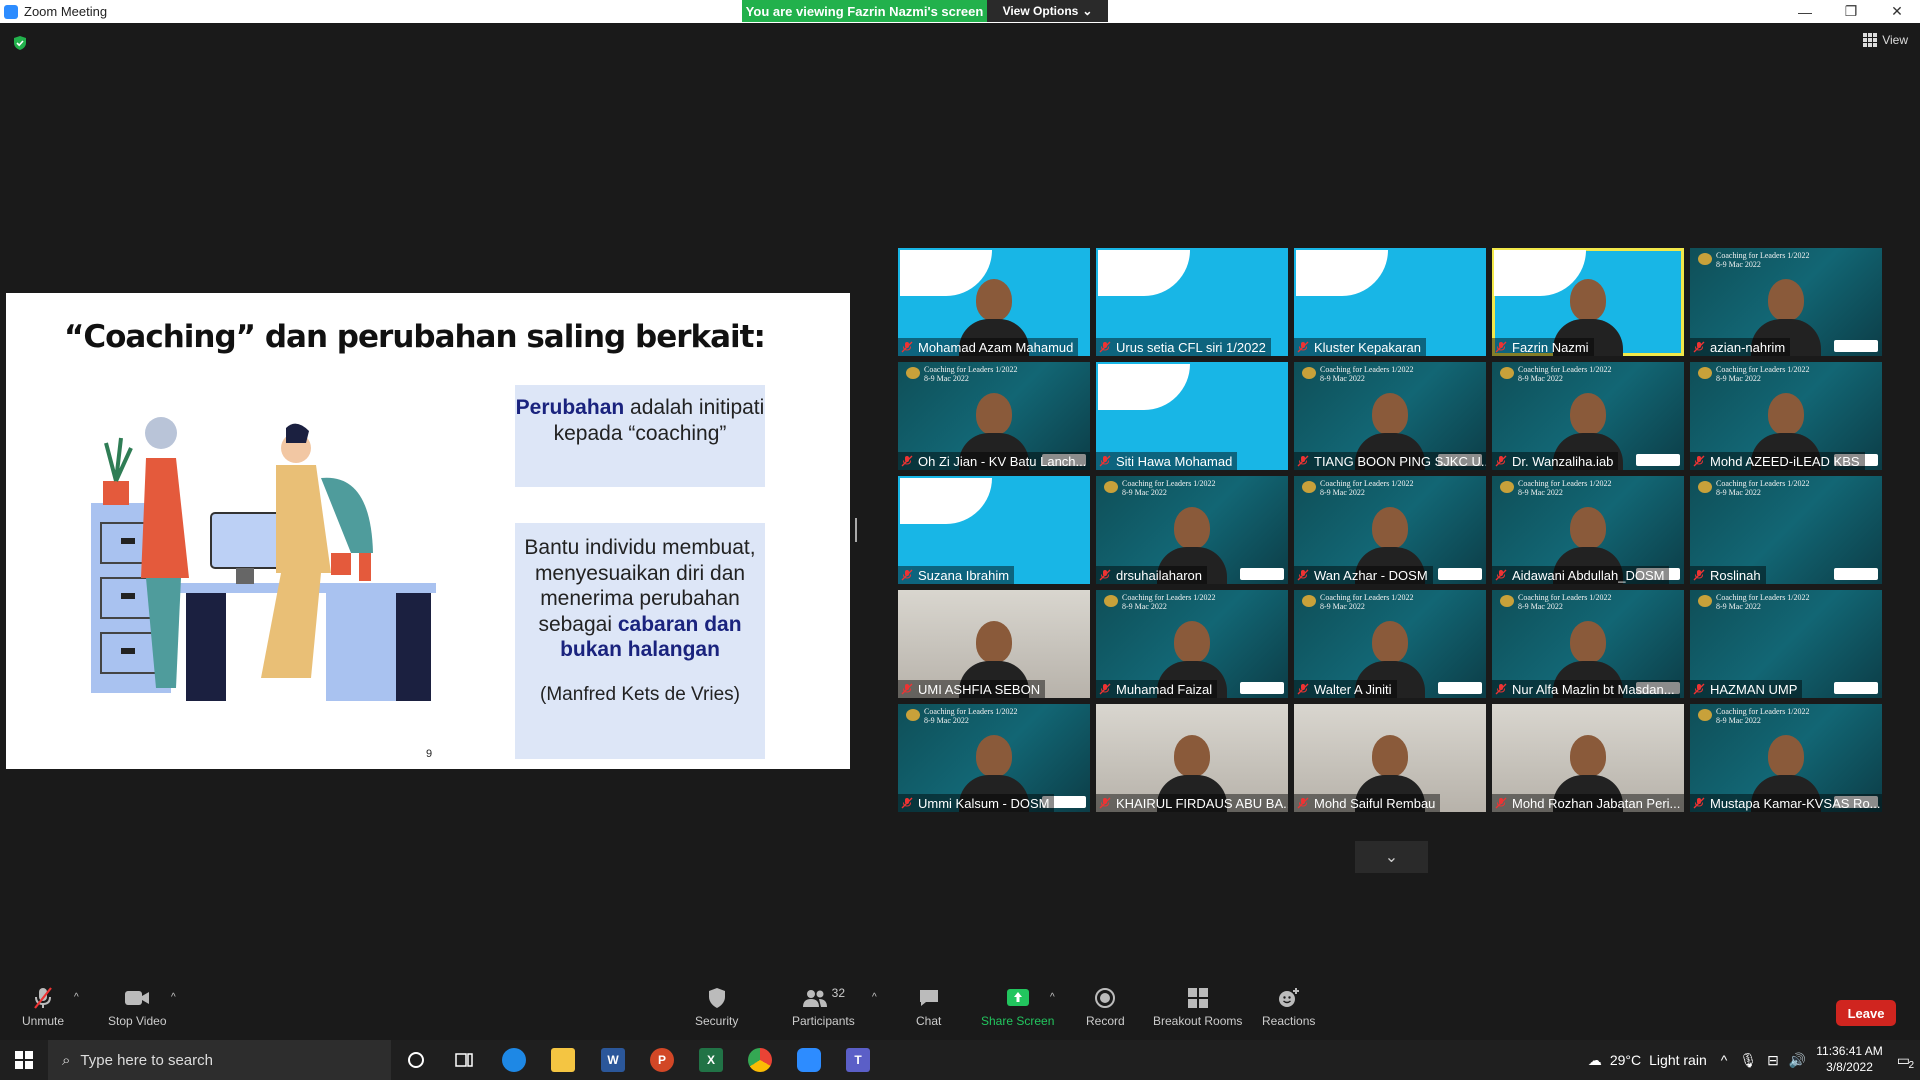  Describe the element at coordinates (1748, 1060) in the screenshot. I see `microphone-icon: 🎙` at that location.